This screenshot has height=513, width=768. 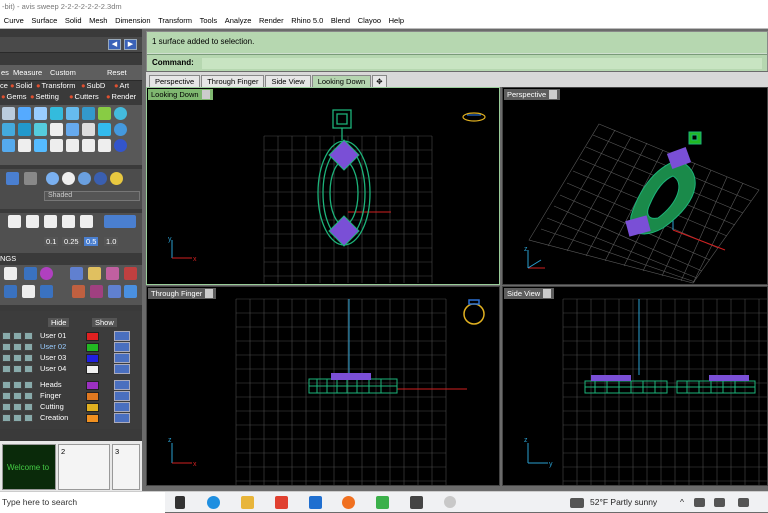 I want to click on prong-tool-icon, so click(x=72, y=113).